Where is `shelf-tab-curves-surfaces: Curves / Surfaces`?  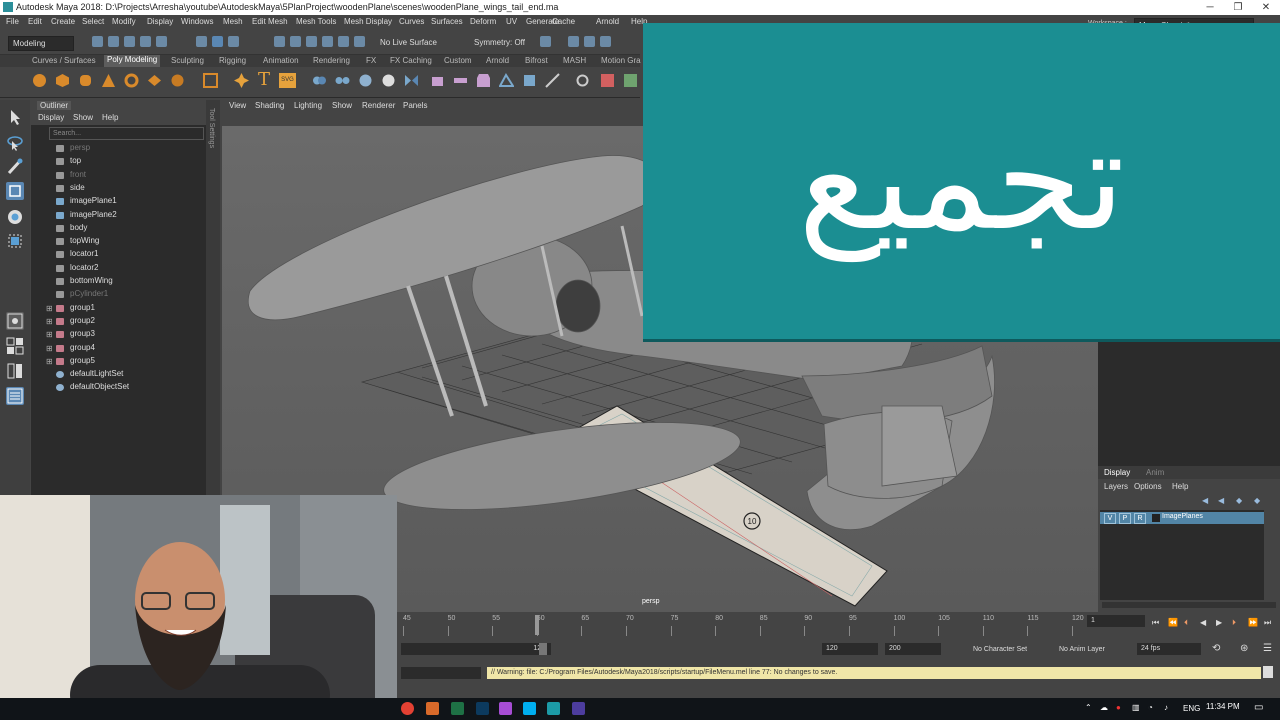 shelf-tab-curves-surfaces: Curves / Surfaces is located at coordinates (64, 60).